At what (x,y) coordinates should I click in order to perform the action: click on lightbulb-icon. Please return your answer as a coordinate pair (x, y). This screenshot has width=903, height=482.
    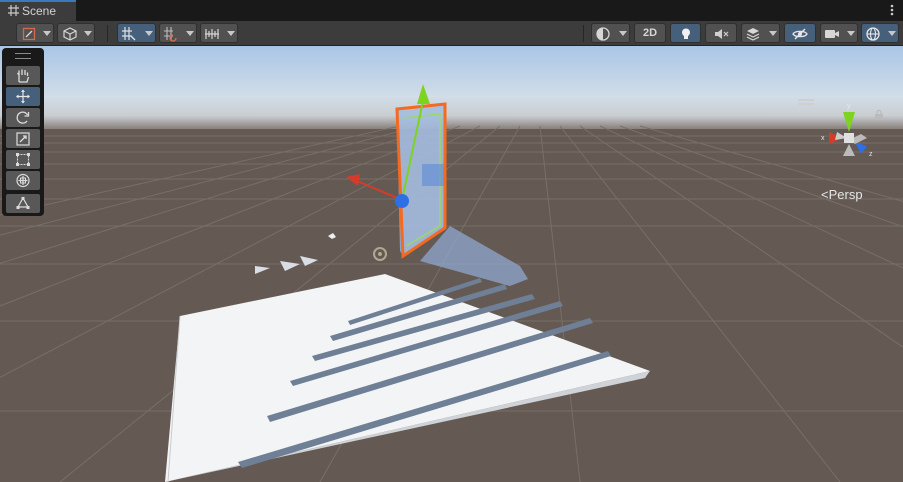
    Looking at the image, I should click on (686, 34).